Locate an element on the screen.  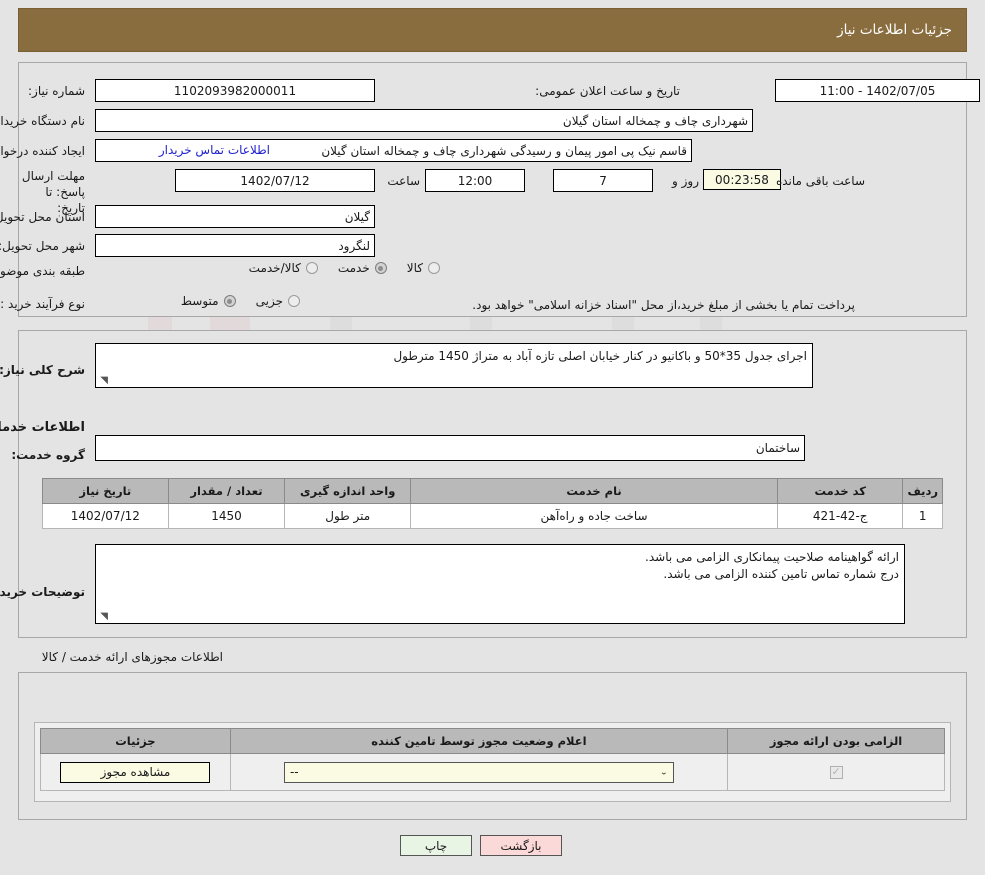
purchase-radio-group: جزیی متوسط is located at coordinates (233, 301).